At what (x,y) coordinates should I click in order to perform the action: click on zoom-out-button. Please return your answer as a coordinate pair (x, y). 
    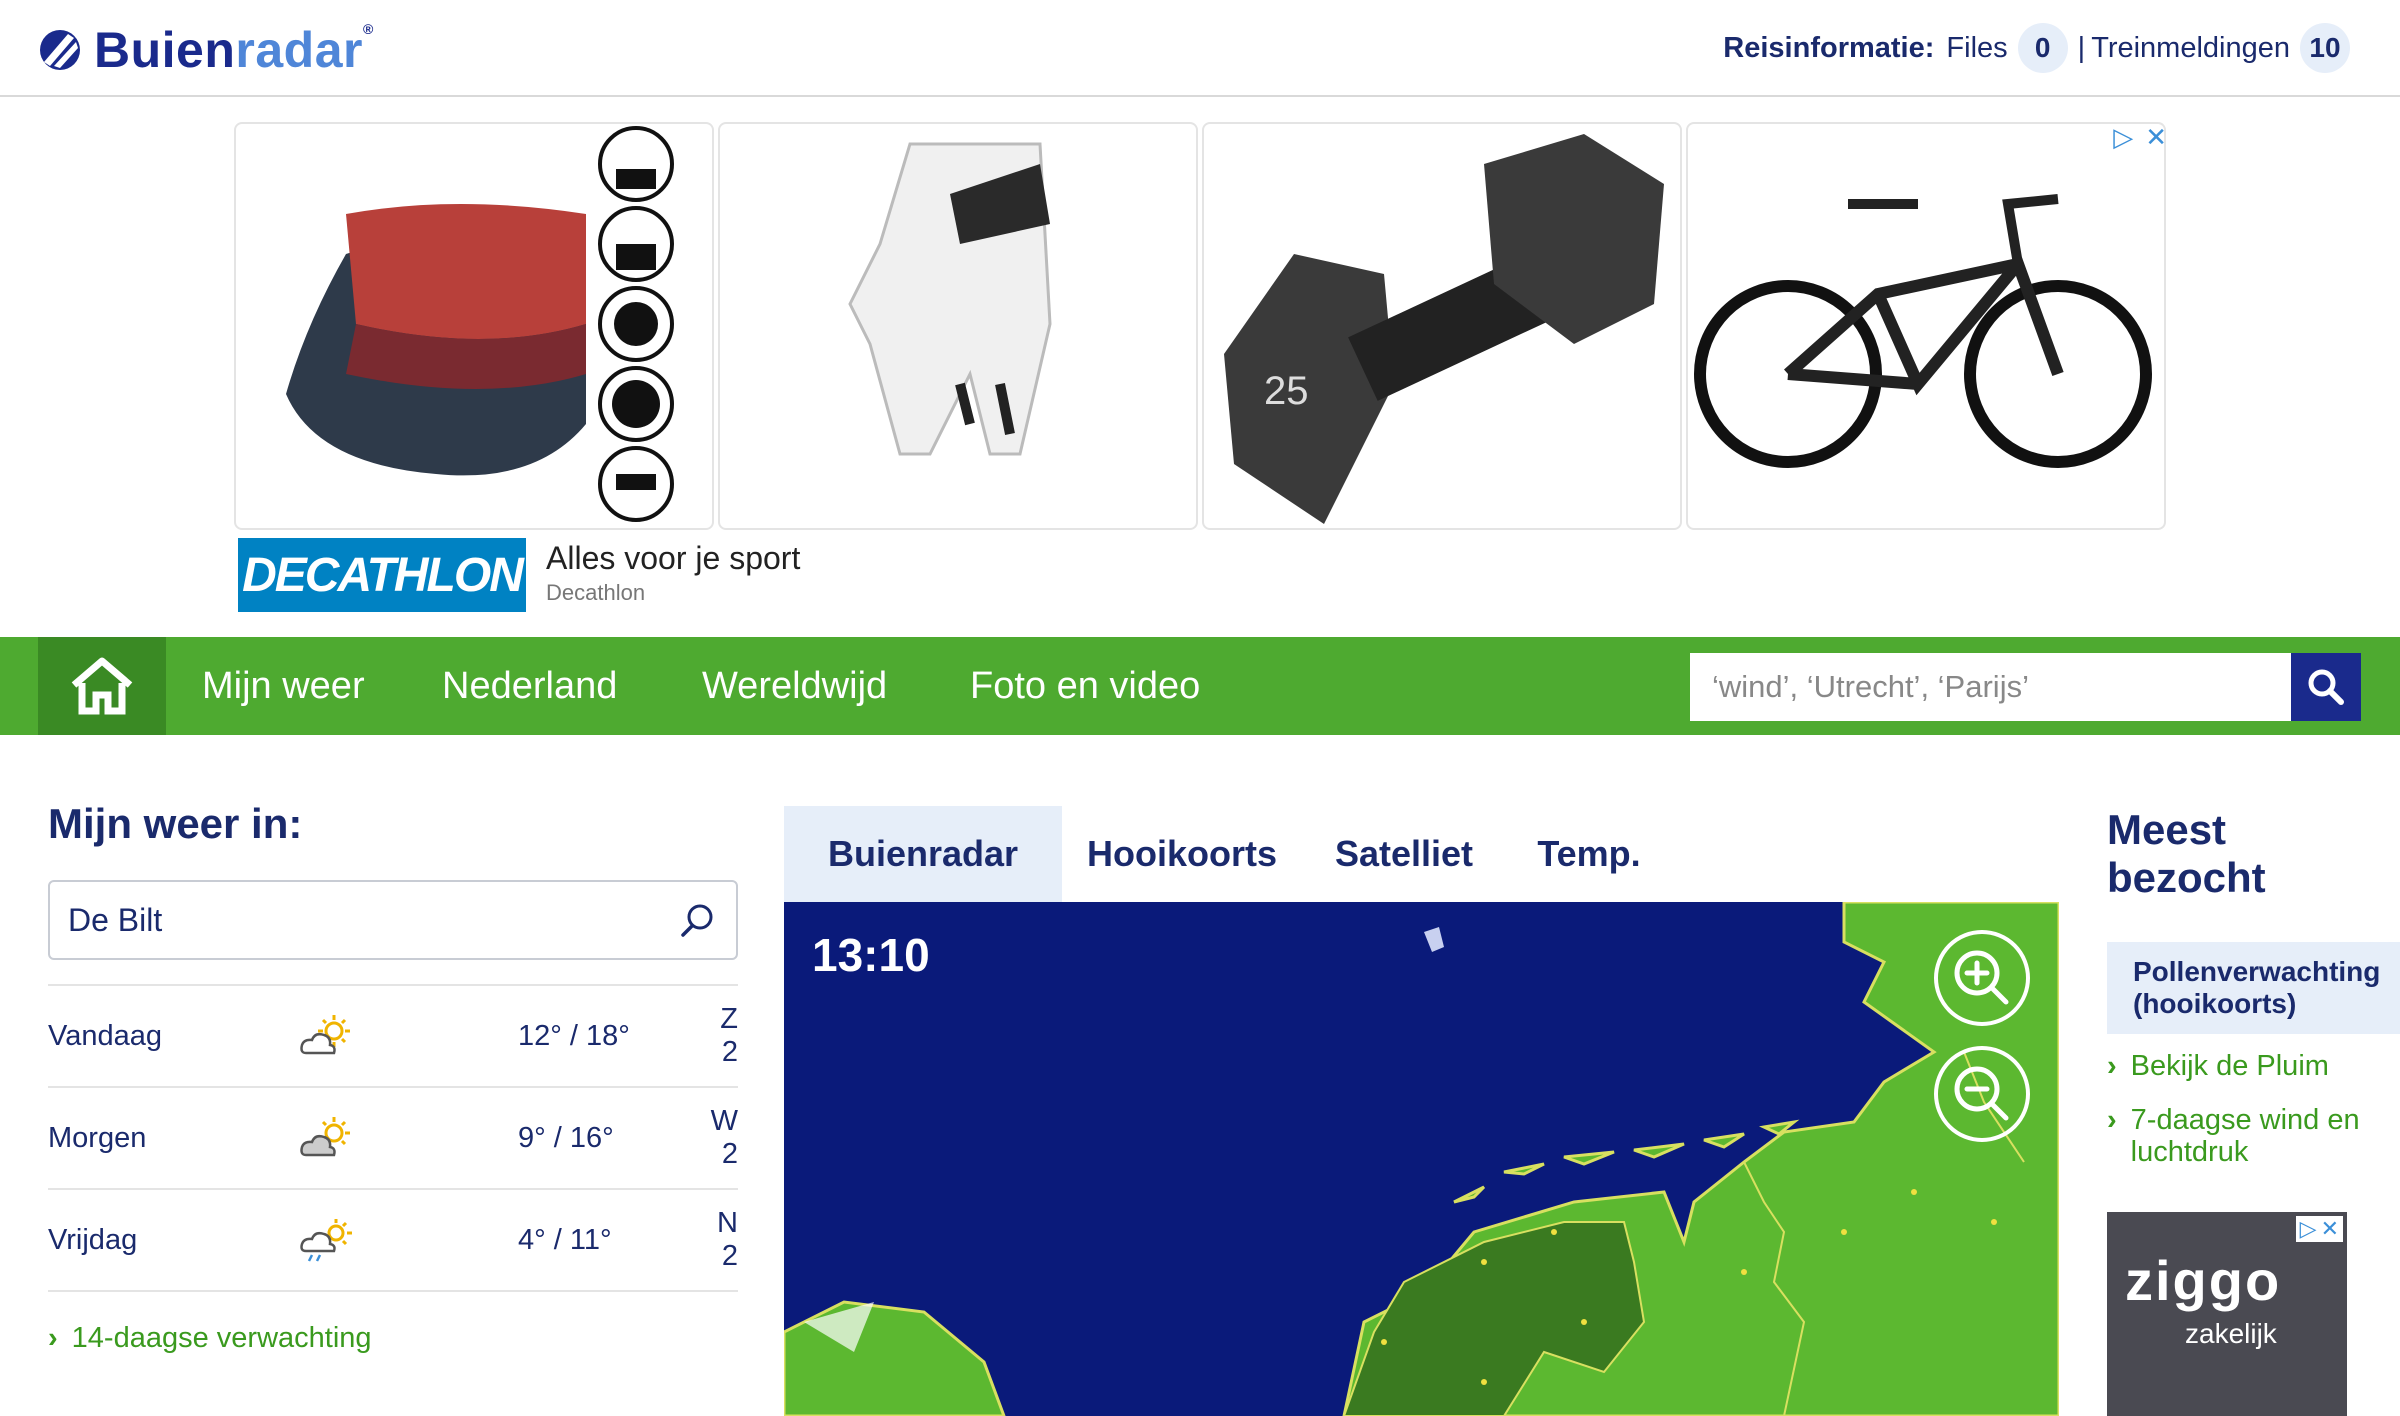
    Looking at the image, I should click on (1982, 1094).